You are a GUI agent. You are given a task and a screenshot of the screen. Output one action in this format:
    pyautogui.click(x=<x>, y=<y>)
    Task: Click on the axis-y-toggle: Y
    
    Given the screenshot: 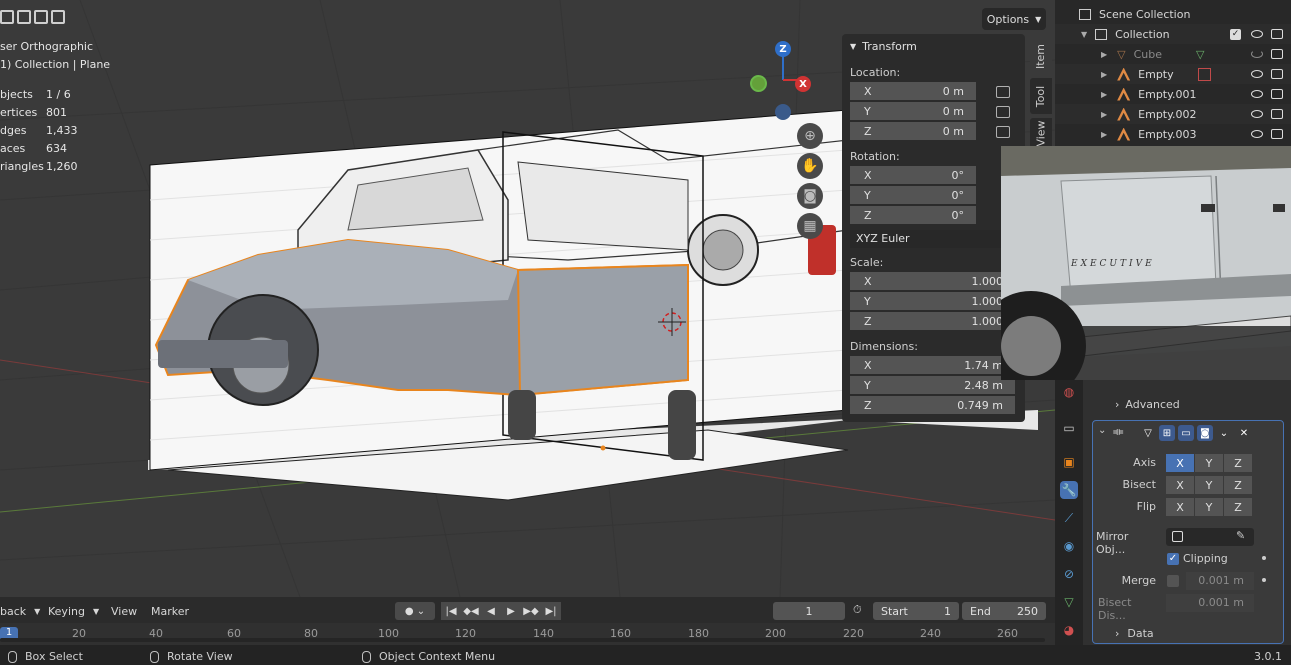 What is the action you would take?
    pyautogui.click(x=1209, y=463)
    